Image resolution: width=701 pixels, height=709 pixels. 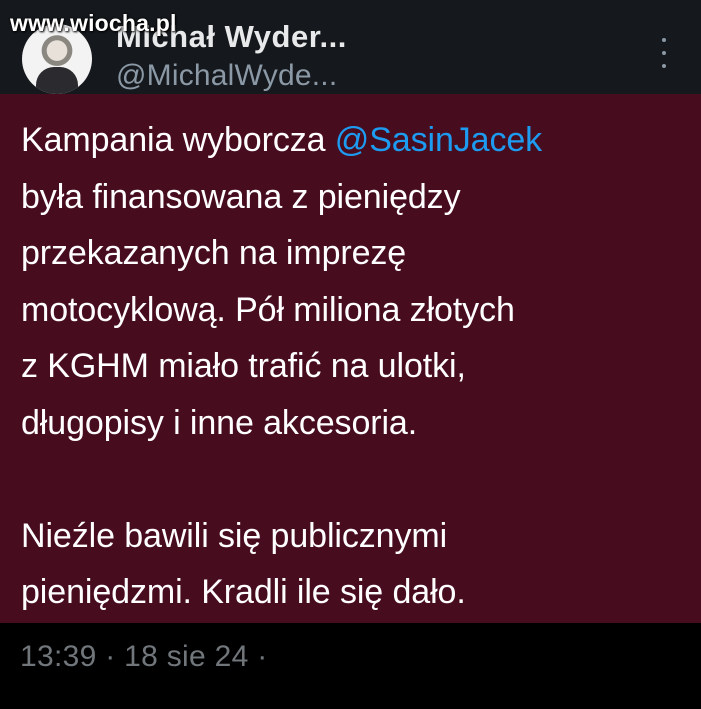 I want to click on tweet-text-prefix: Kampania wyborcza, so click(x=178, y=140).